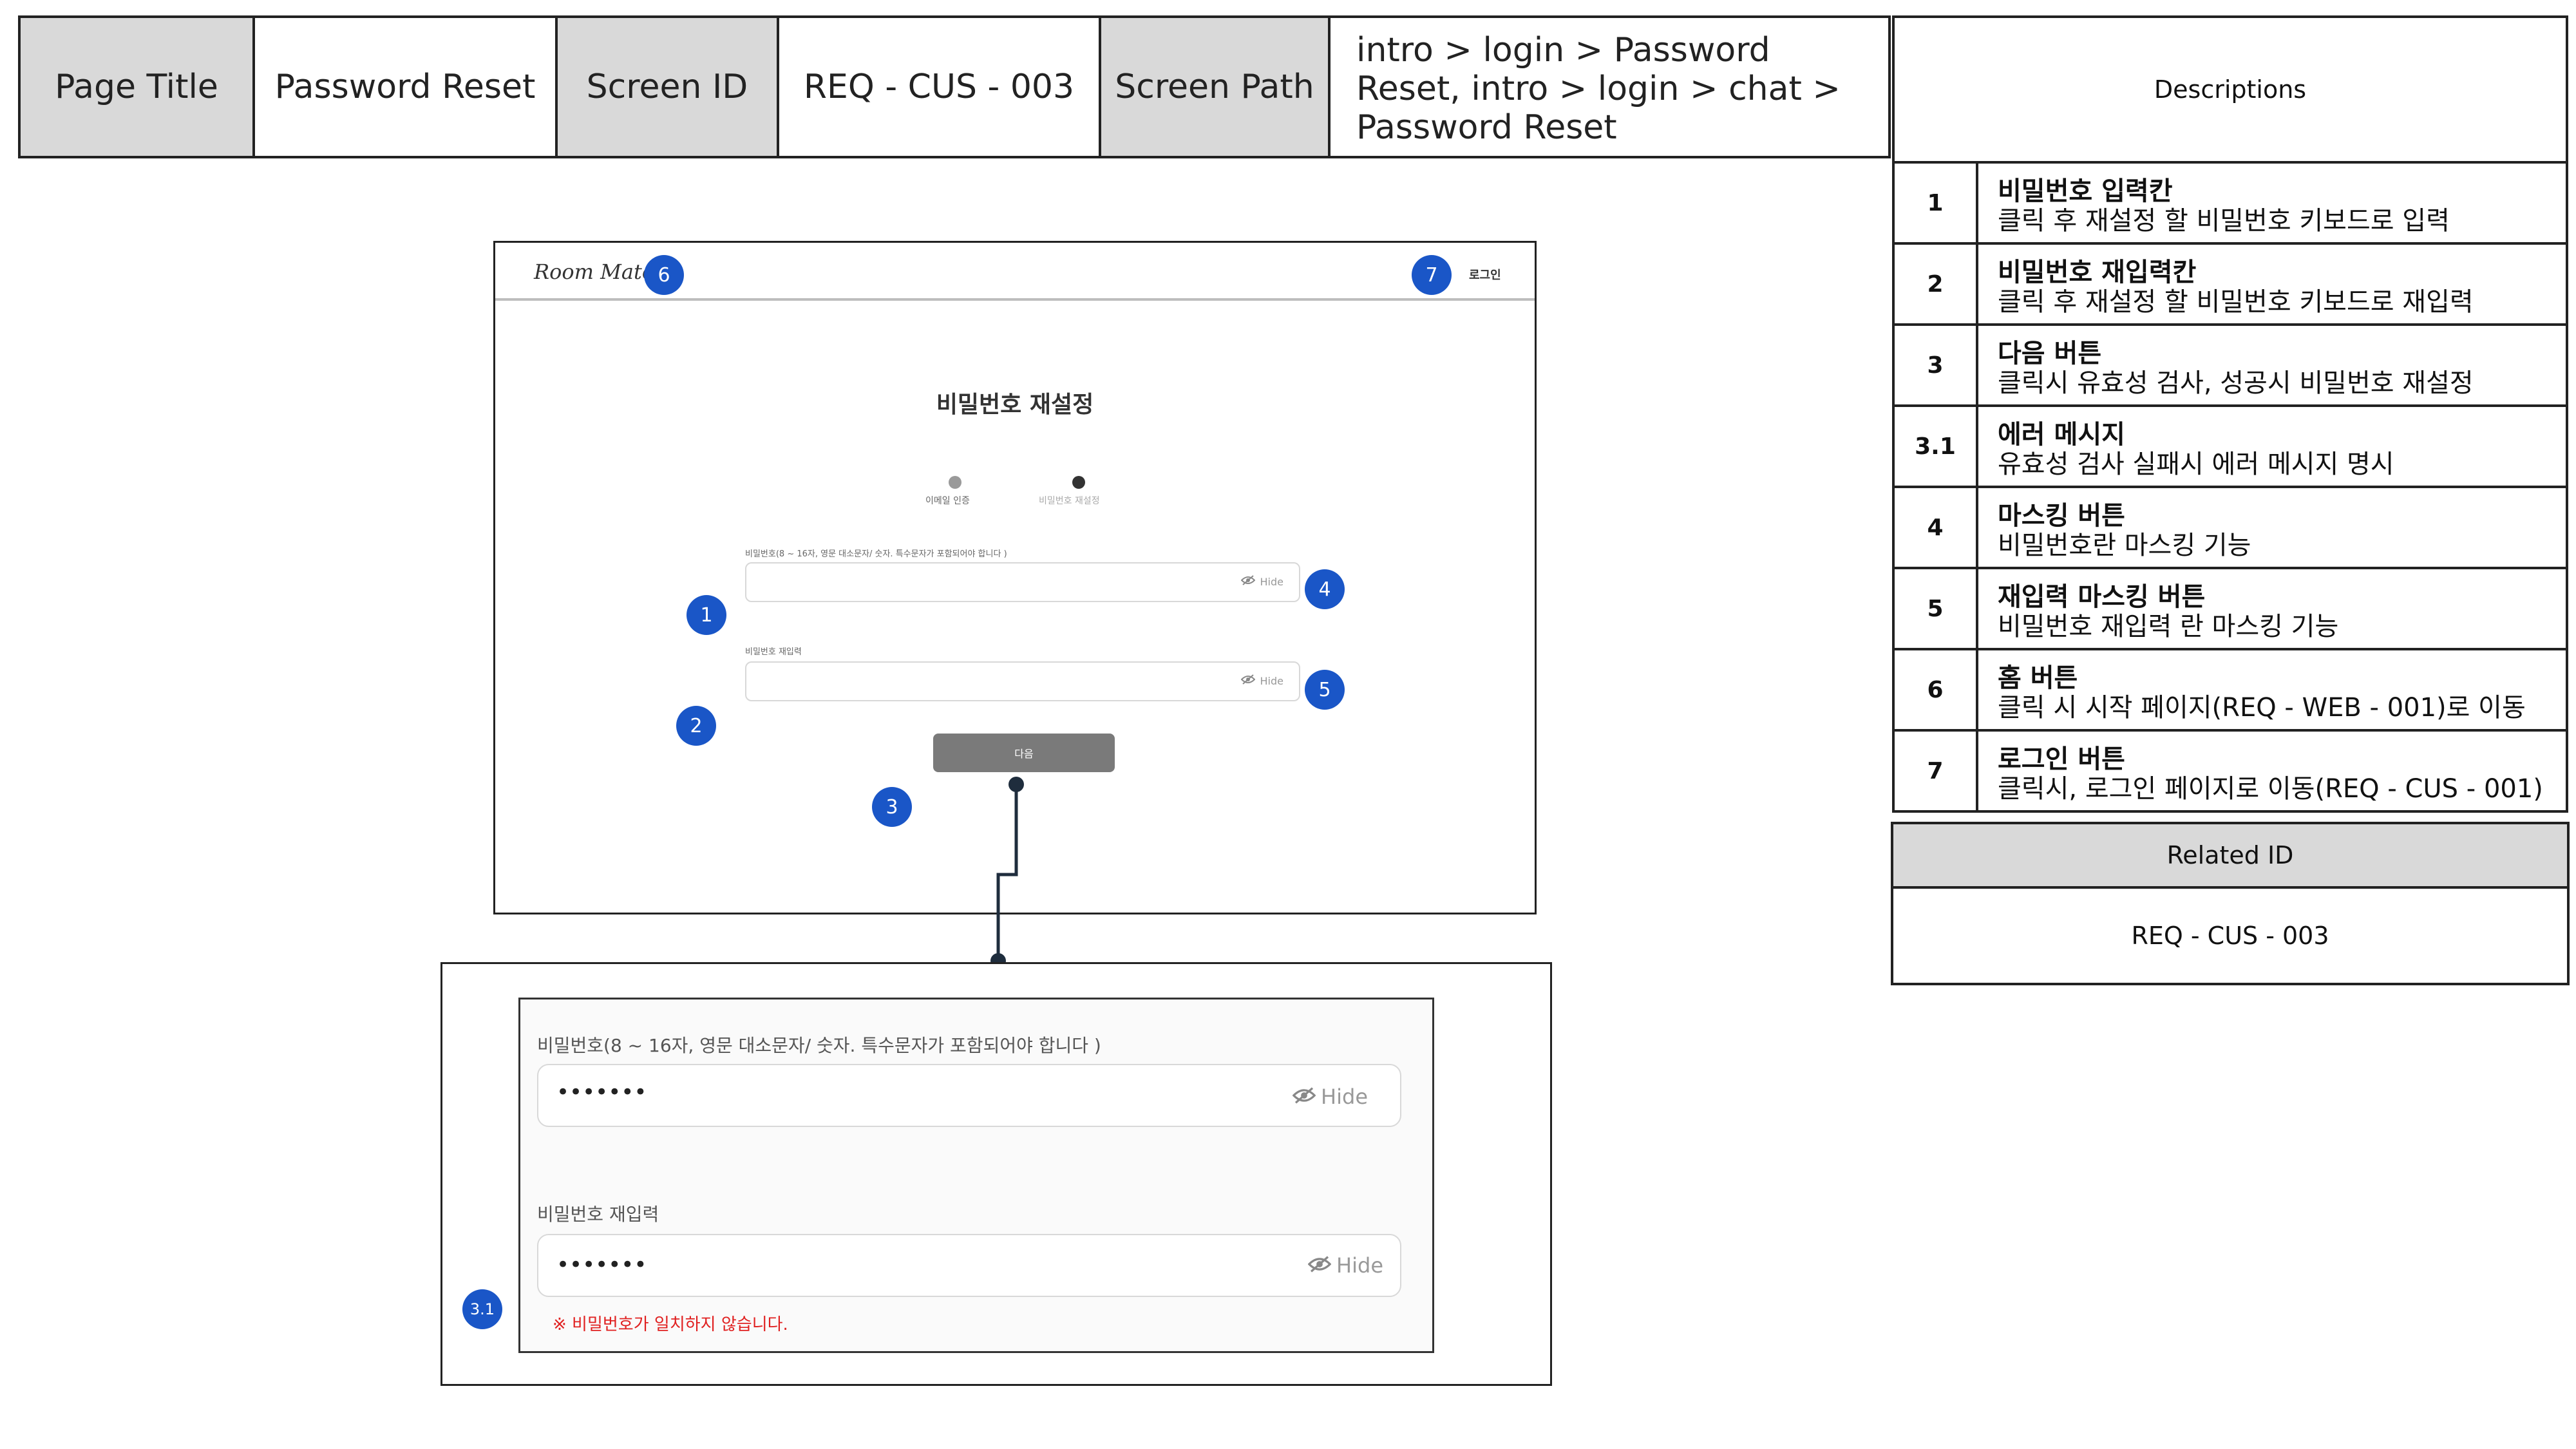 This screenshot has width=2576, height=1449. What do you see at coordinates (2272, 365) in the screenshot?
I see `description-row: 다음 버튼 클릭시 유효성 검사, 성공시 비밀번호 재설정` at bounding box center [2272, 365].